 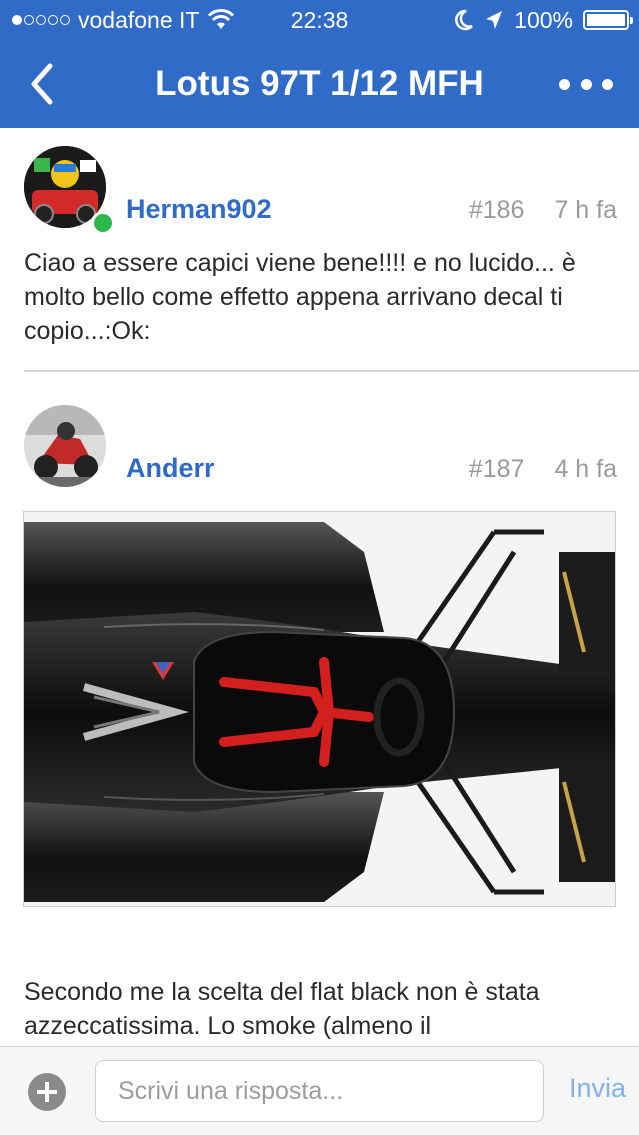 I want to click on reply-bar: Invia, so click(x=319, y=1090).